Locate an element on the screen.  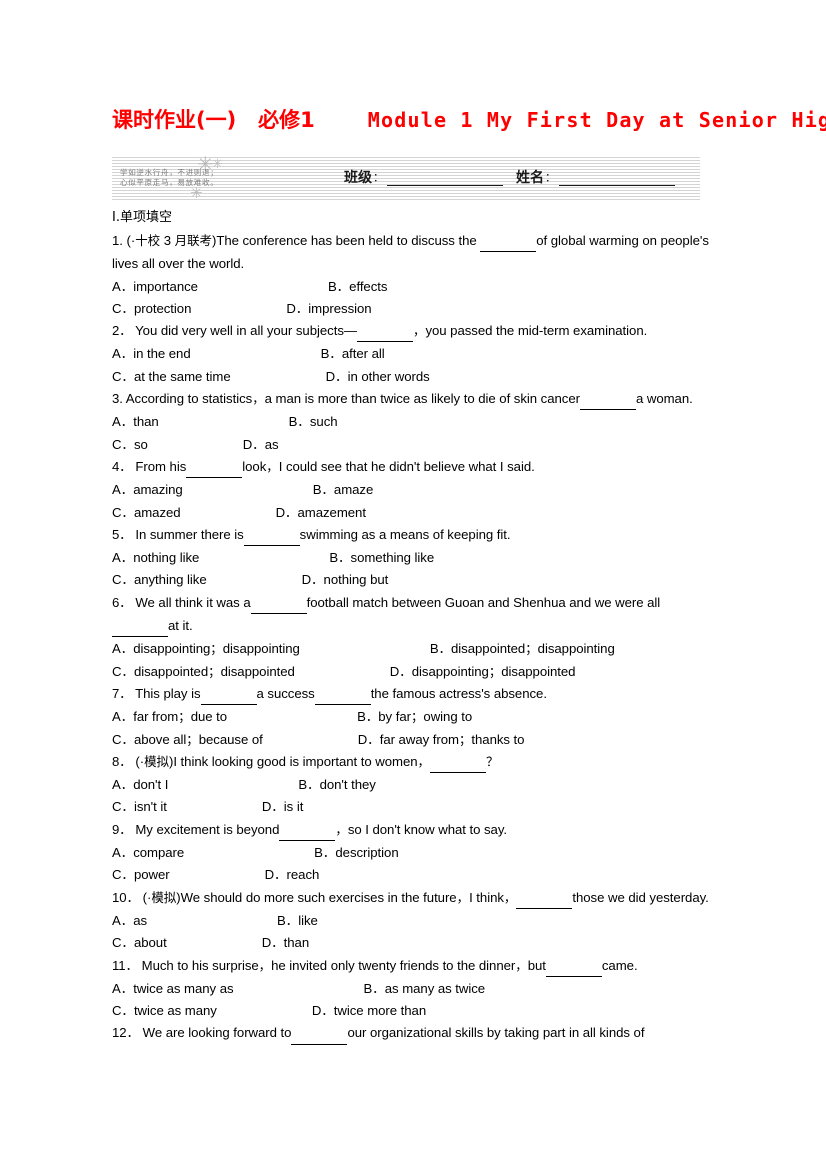
name-input is located at coordinates (617, 178).